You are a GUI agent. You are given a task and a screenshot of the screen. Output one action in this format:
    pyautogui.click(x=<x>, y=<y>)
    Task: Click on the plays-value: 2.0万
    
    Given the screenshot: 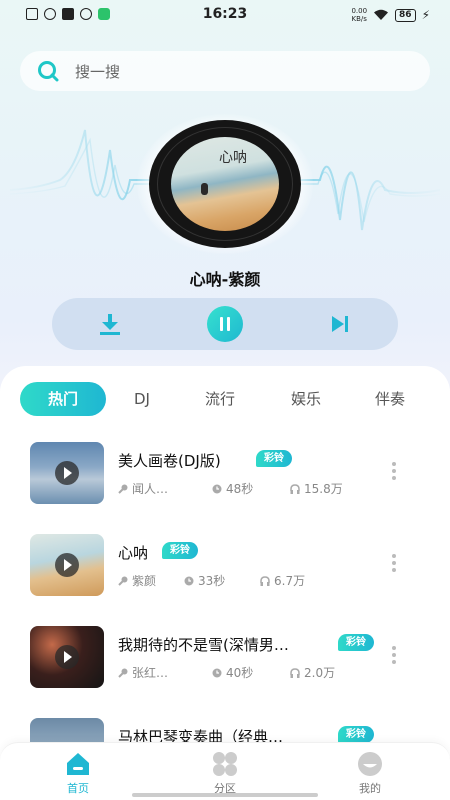 What is the action you would take?
    pyautogui.click(x=320, y=673)
    